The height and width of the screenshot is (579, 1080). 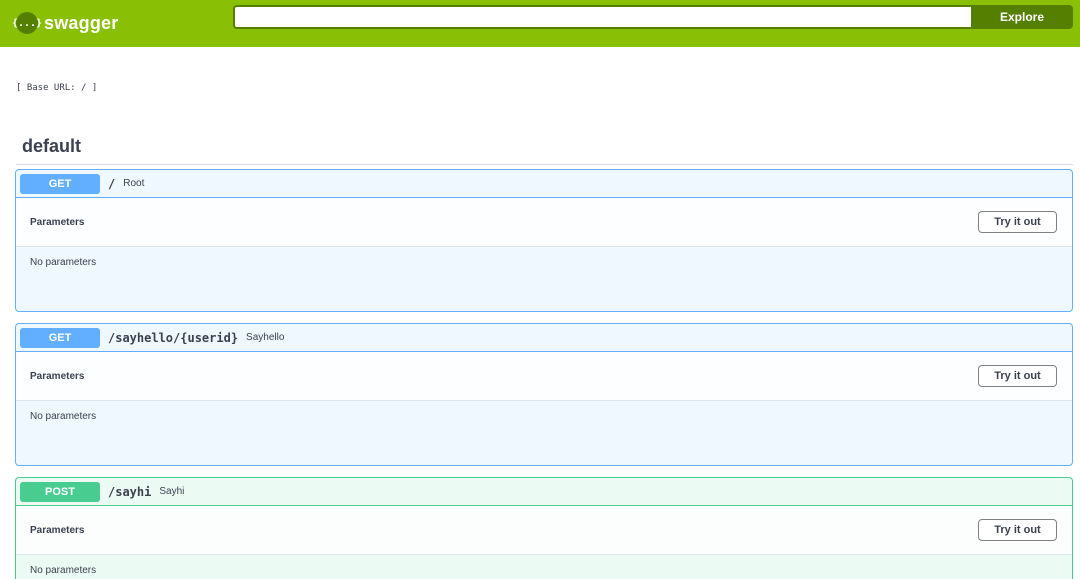 What do you see at coordinates (134, 183) in the screenshot?
I see `operation-description: Root` at bounding box center [134, 183].